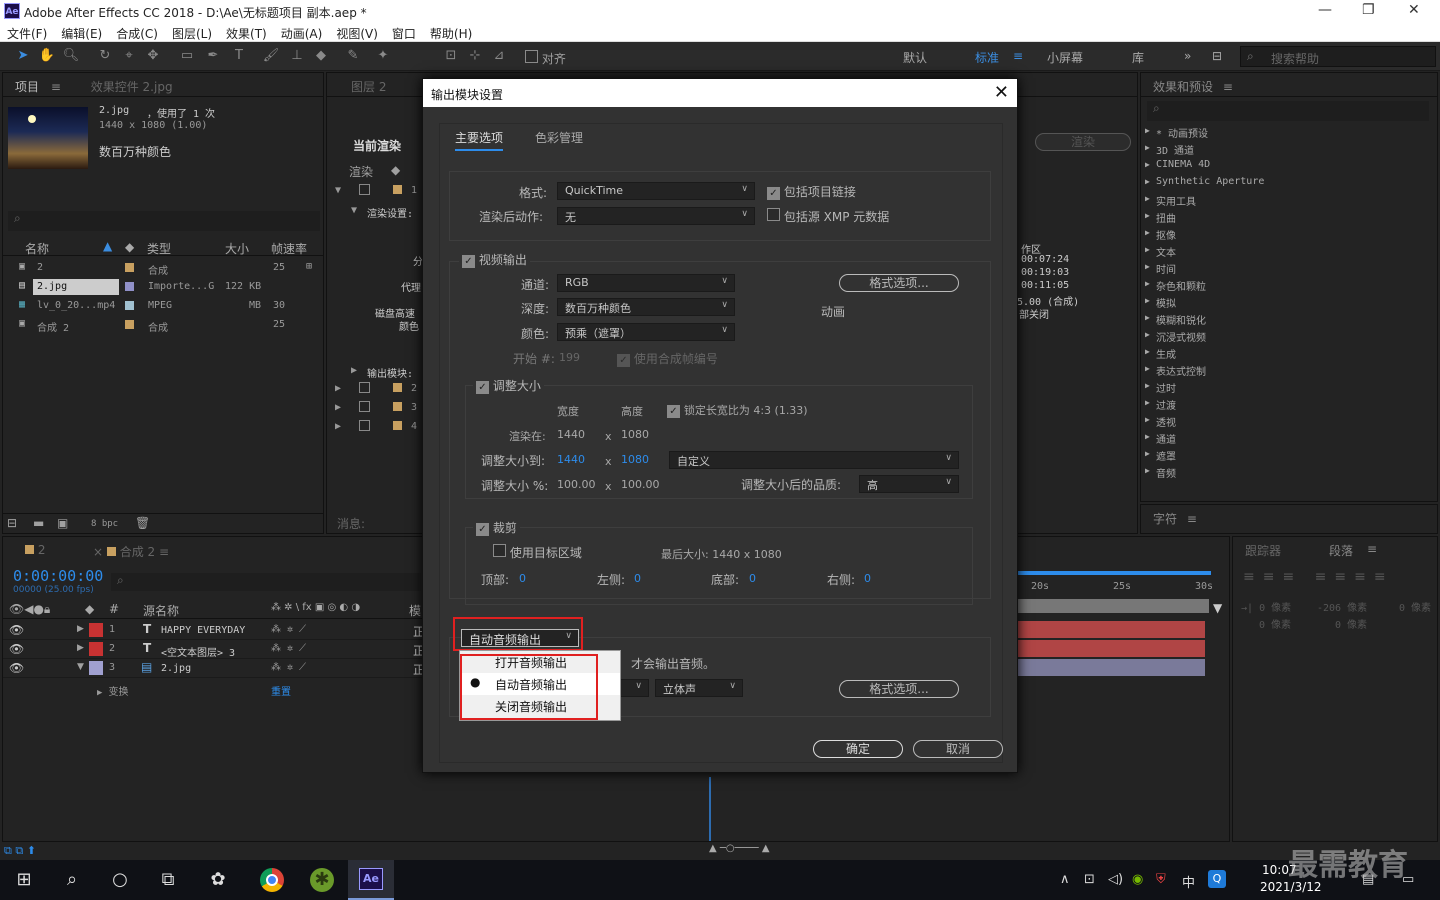  What do you see at coordinates (131, 551) in the screenshot?
I see `timeline-tab-comp2: × 合成 2 ≡` at bounding box center [131, 551].